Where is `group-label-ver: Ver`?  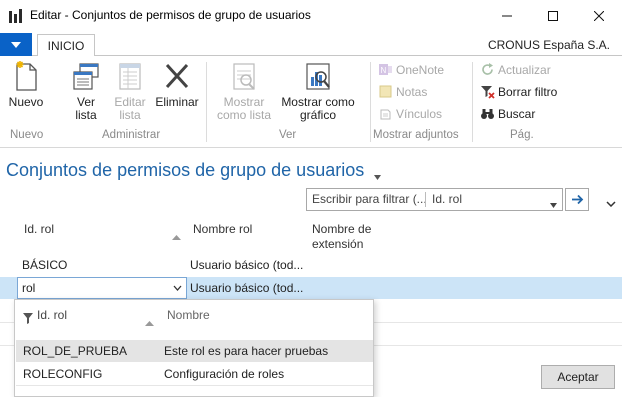
group-label-ver: Ver is located at coordinates (288, 135).